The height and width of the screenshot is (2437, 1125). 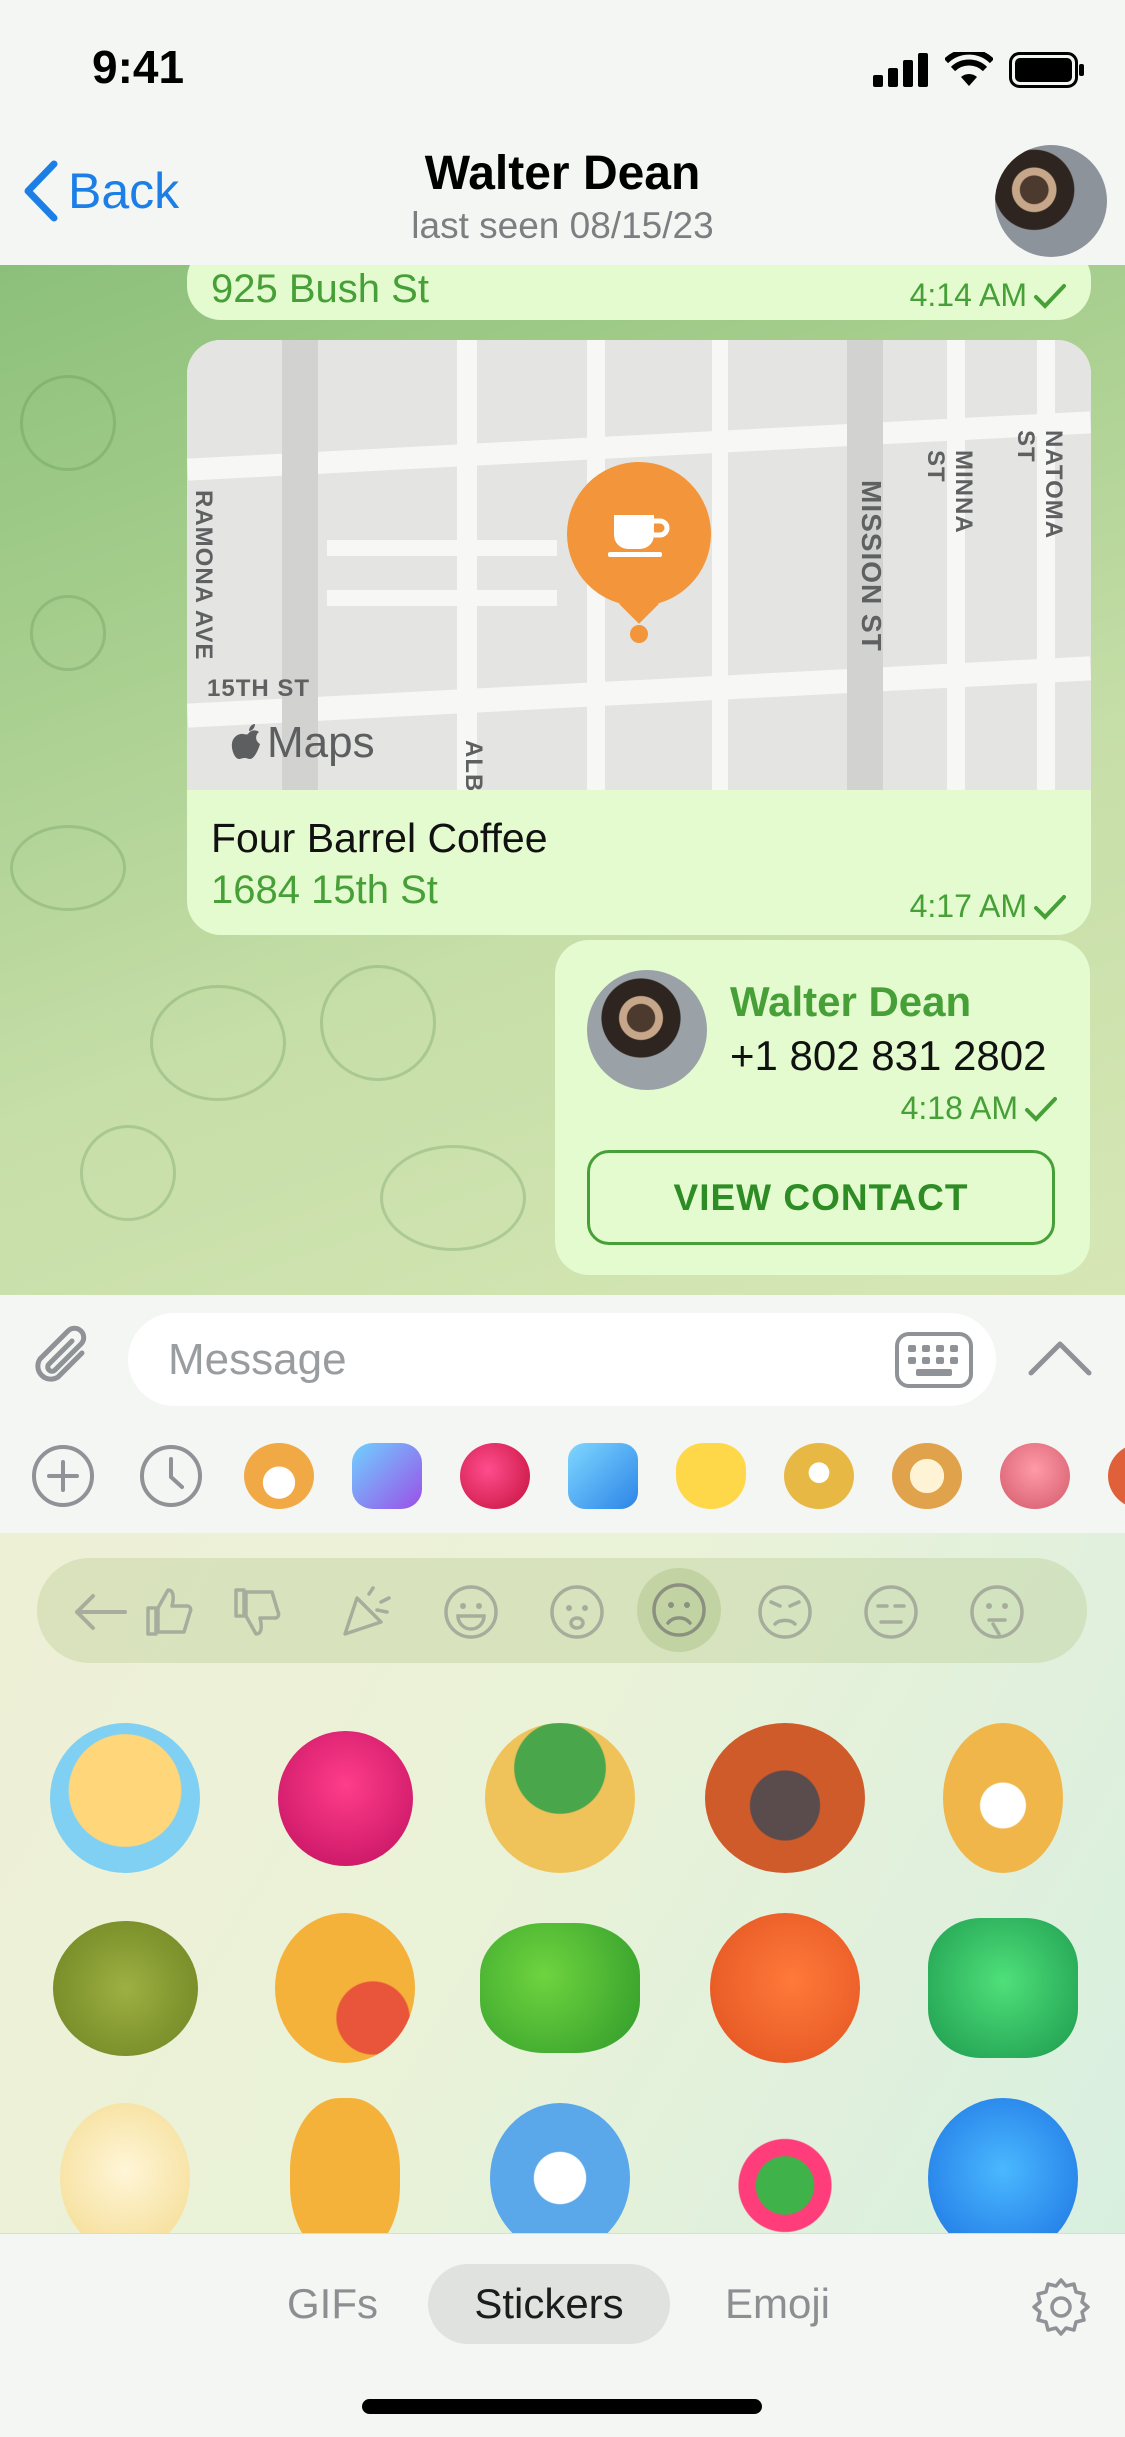 I want to click on composer-bar, so click(x=562, y=1359).